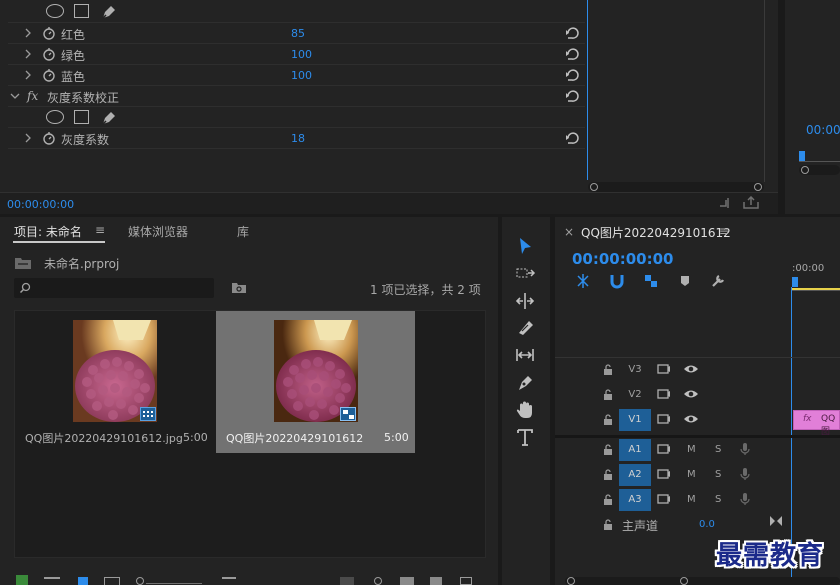  Describe the element at coordinates (583, 281) in the screenshot. I see `nest-icon` at that location.